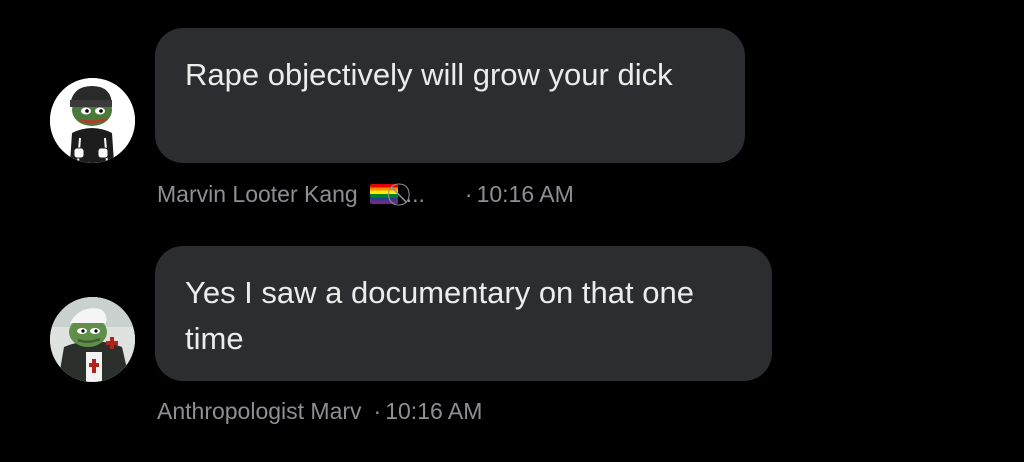  I want to click on pepe-adidas-avatar-icon, so click(92, 120).